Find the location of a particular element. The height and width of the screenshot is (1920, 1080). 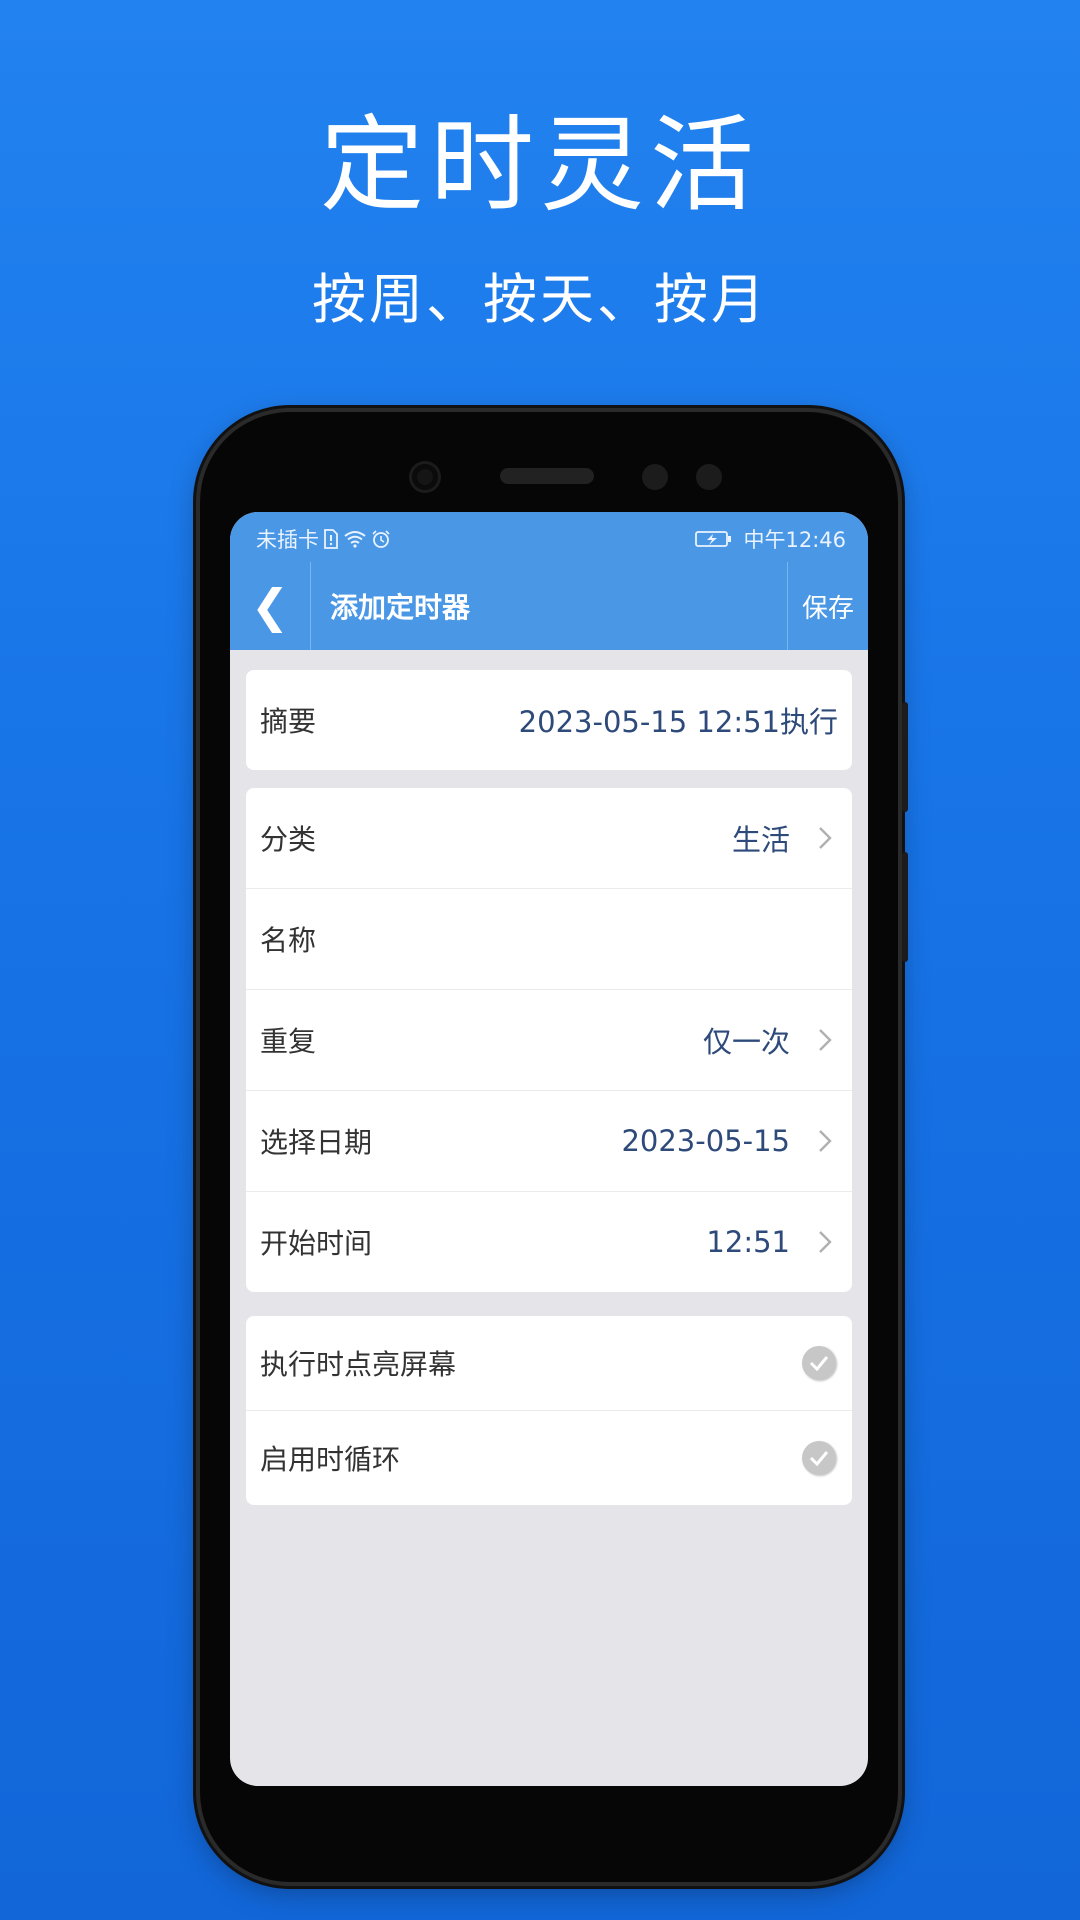

summary-card: 摘要 2023-05-15 12:51执行 is located at coordinates (549, 720).